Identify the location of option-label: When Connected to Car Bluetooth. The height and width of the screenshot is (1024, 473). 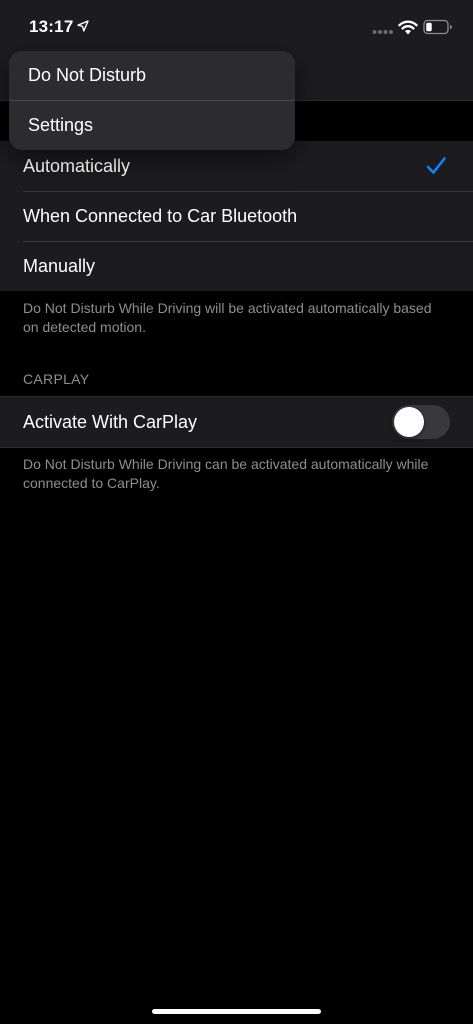
(160, 215).